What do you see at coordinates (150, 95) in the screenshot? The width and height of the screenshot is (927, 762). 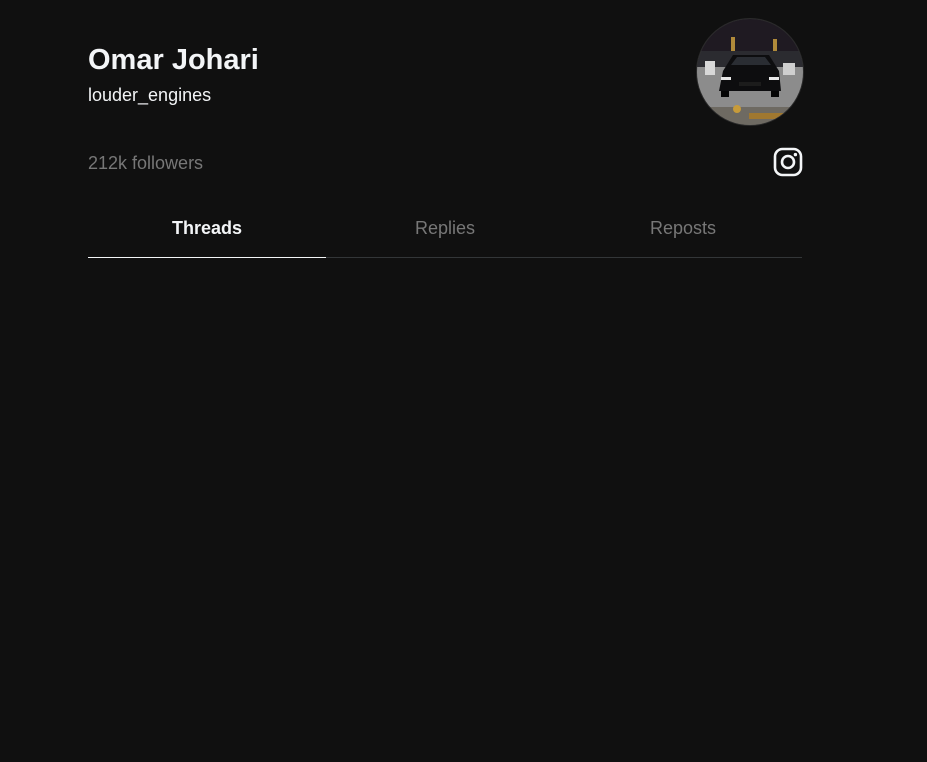 I see `username: louder_engines` at bounding box center [150, 95].